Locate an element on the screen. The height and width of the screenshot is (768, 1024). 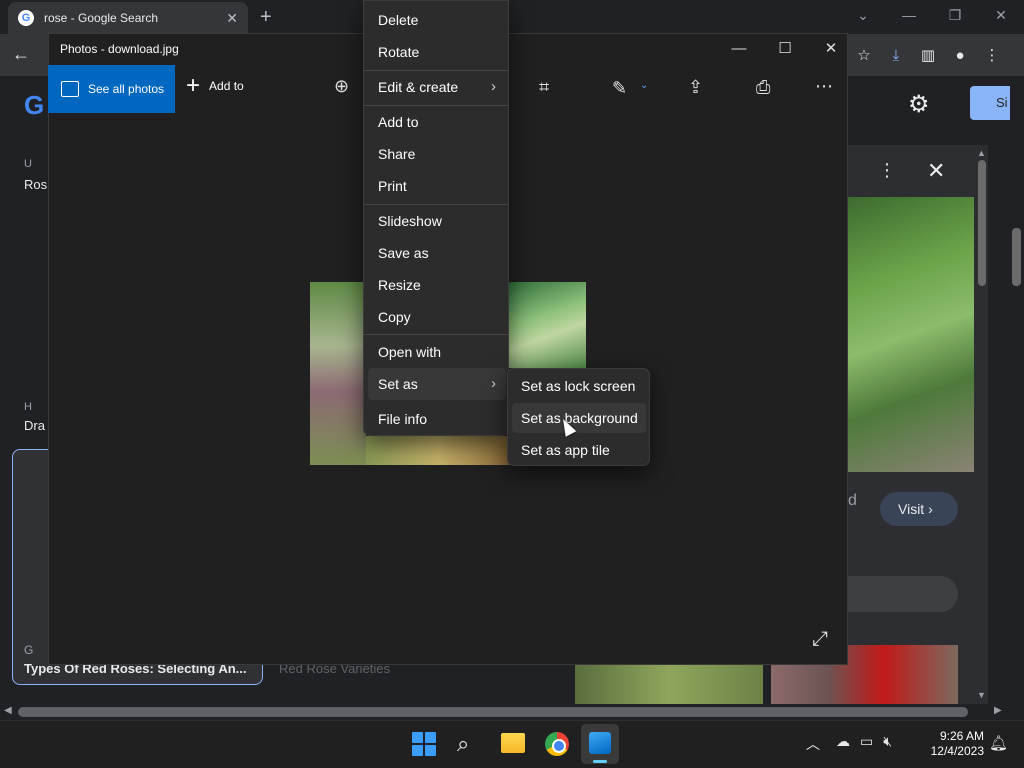
start-button-icon is located at coordinates (424, 744).